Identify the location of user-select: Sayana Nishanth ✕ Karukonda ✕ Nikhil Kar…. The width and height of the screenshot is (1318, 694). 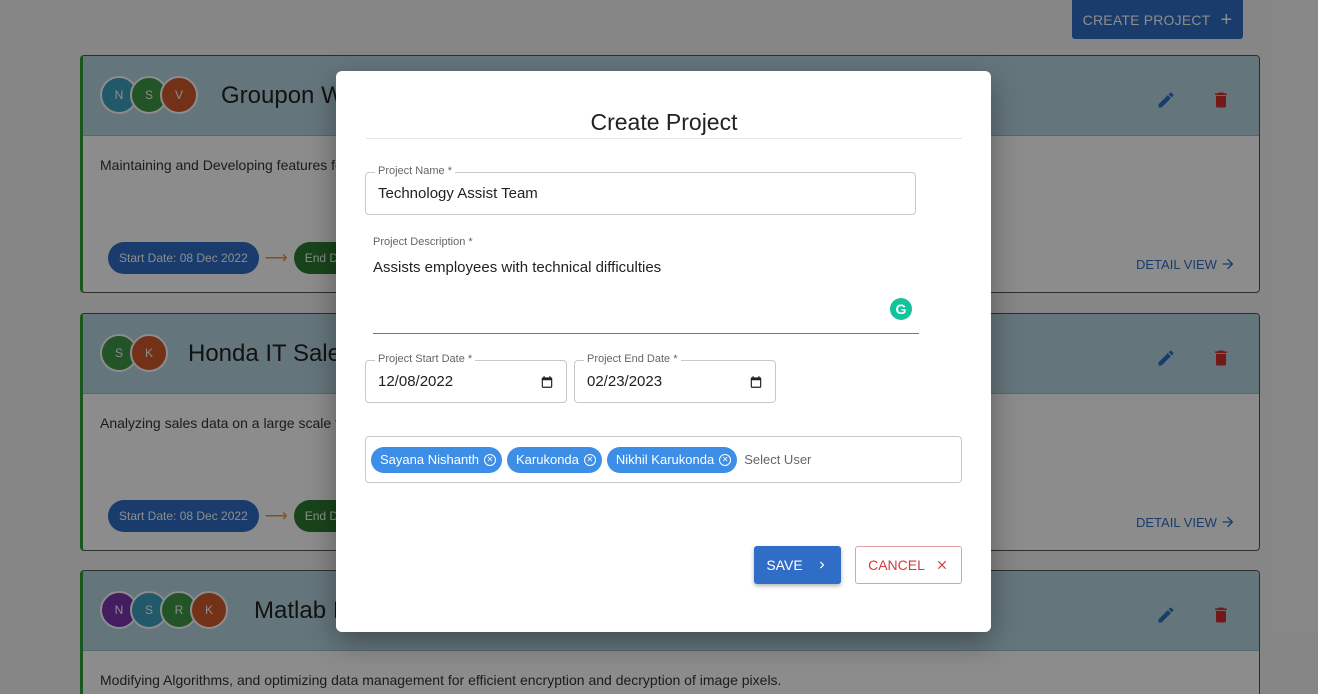
(663, 459).